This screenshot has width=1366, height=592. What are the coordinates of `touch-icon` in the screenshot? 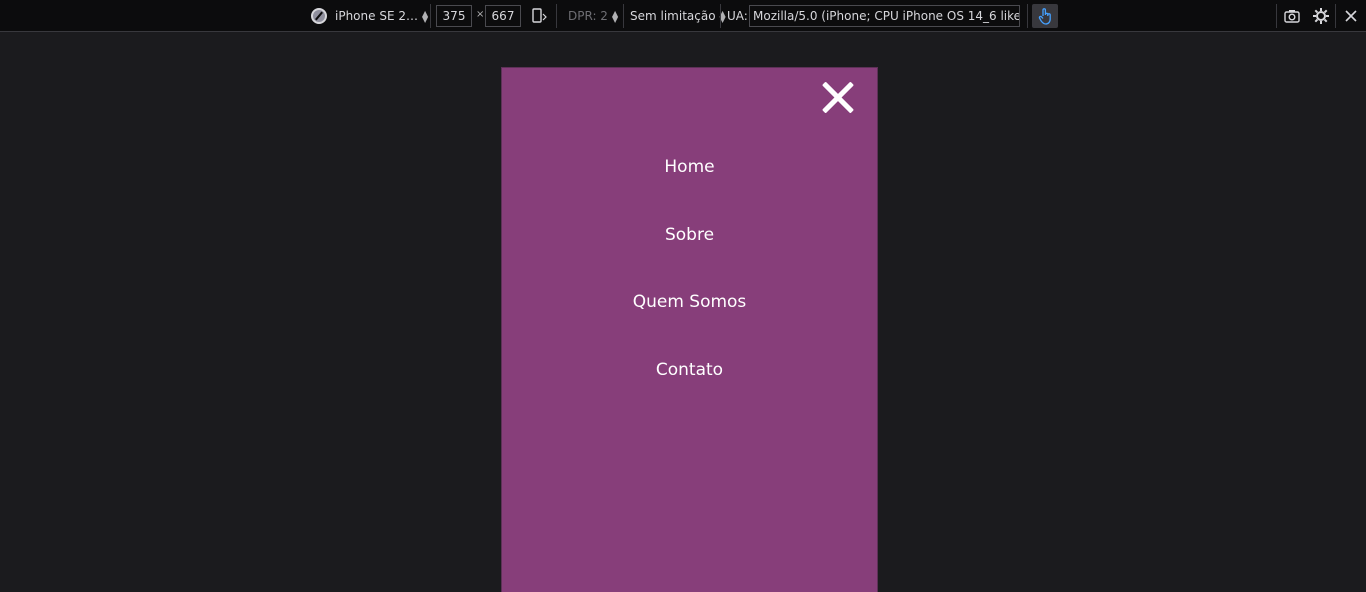 It's located at (1044, 16).